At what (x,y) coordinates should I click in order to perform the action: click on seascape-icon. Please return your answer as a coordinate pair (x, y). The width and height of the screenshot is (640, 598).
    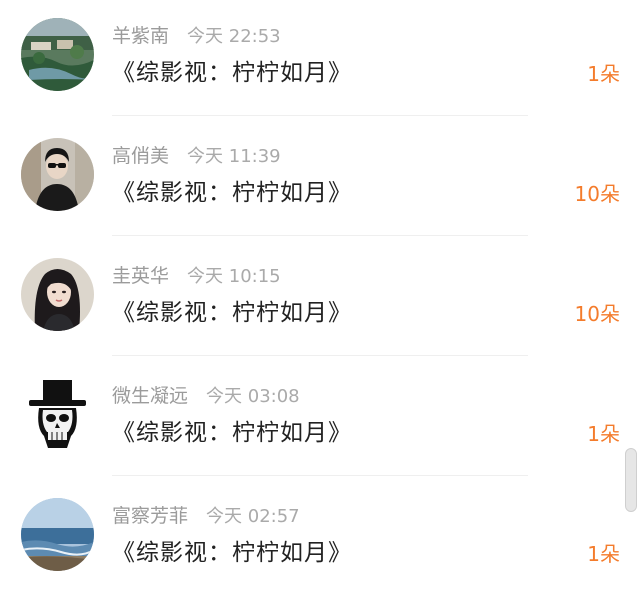
    Looking at the image, I should click on (57, 534).